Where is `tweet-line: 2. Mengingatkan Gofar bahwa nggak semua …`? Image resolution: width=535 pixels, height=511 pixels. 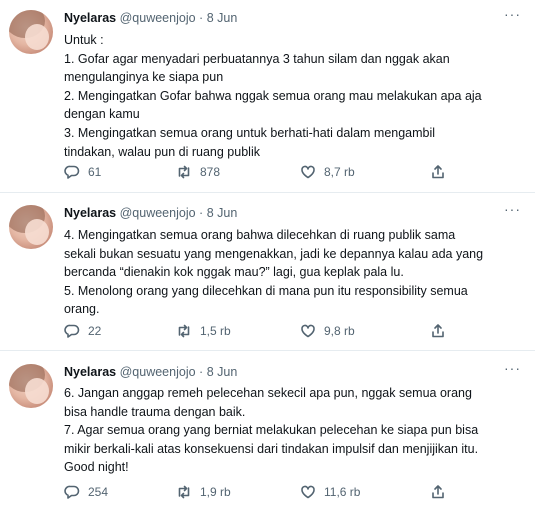
tweet-line: 2. Mengingatkan Gofar bahwa nggak semua … is located at coordinates (273, 95).